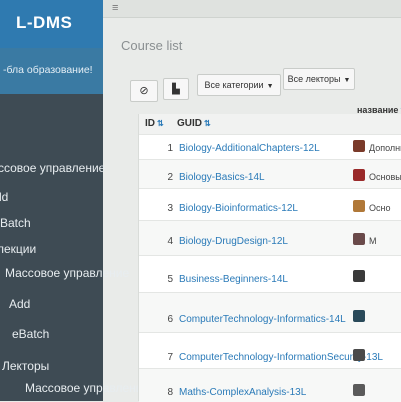 This screenshot has width=401, height=402. I want to click on menu-icon: ≡, so click(115, 8).